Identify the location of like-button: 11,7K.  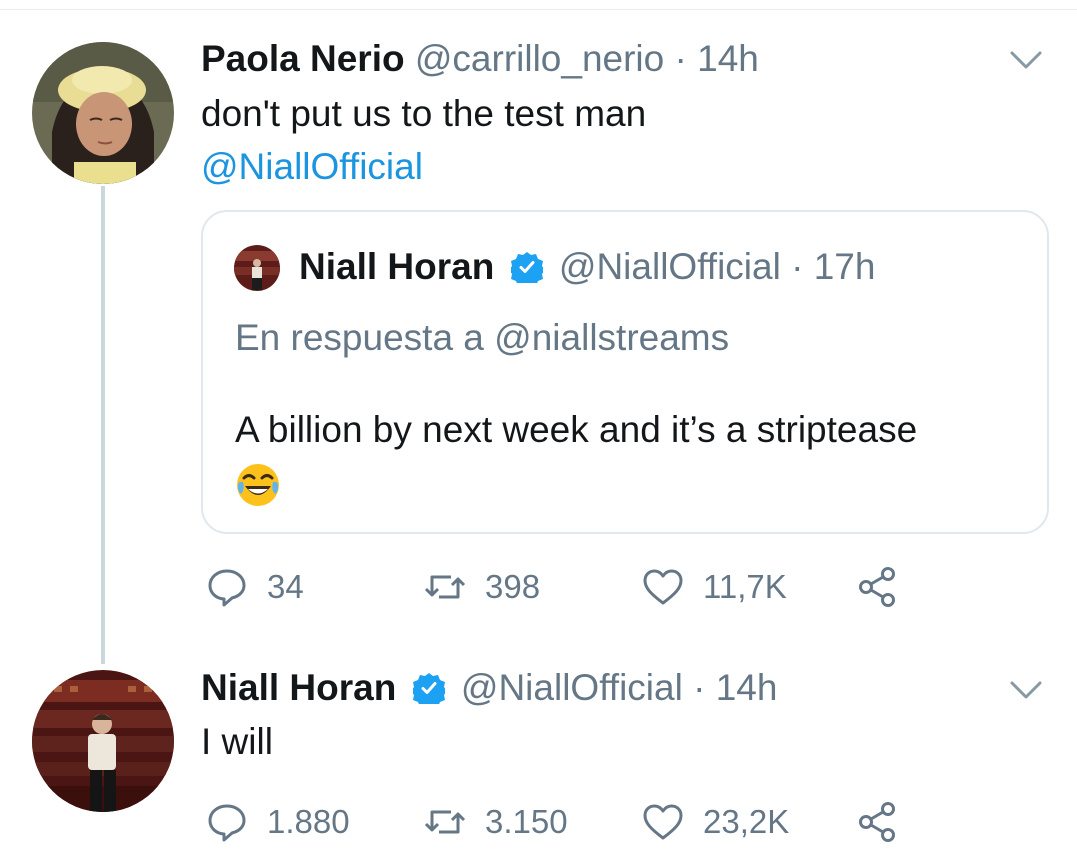
(714, 587).